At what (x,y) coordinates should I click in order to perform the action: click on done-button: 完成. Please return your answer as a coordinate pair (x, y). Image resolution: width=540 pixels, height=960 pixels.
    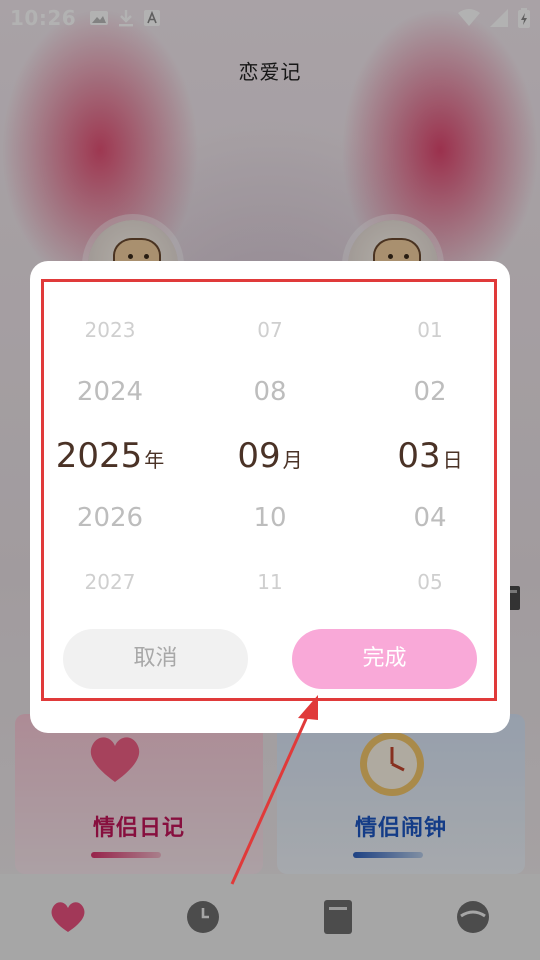
    Looking at the image, I should click on (384, 659).